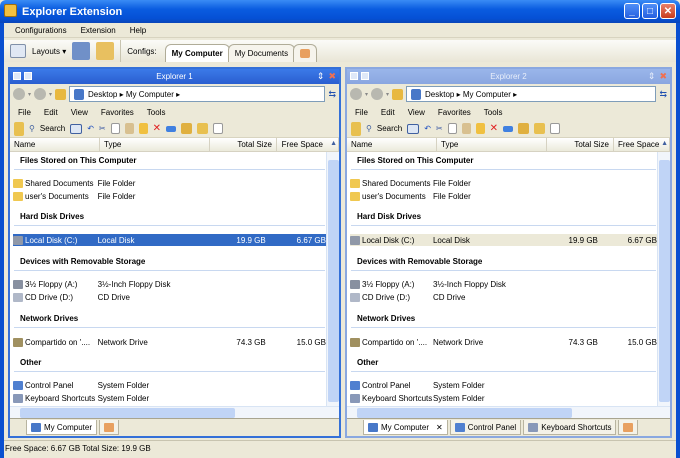  Describe the element at coordinates (439, 427) in the screenshot. I see `tab-close-icon: ✕` at that location.